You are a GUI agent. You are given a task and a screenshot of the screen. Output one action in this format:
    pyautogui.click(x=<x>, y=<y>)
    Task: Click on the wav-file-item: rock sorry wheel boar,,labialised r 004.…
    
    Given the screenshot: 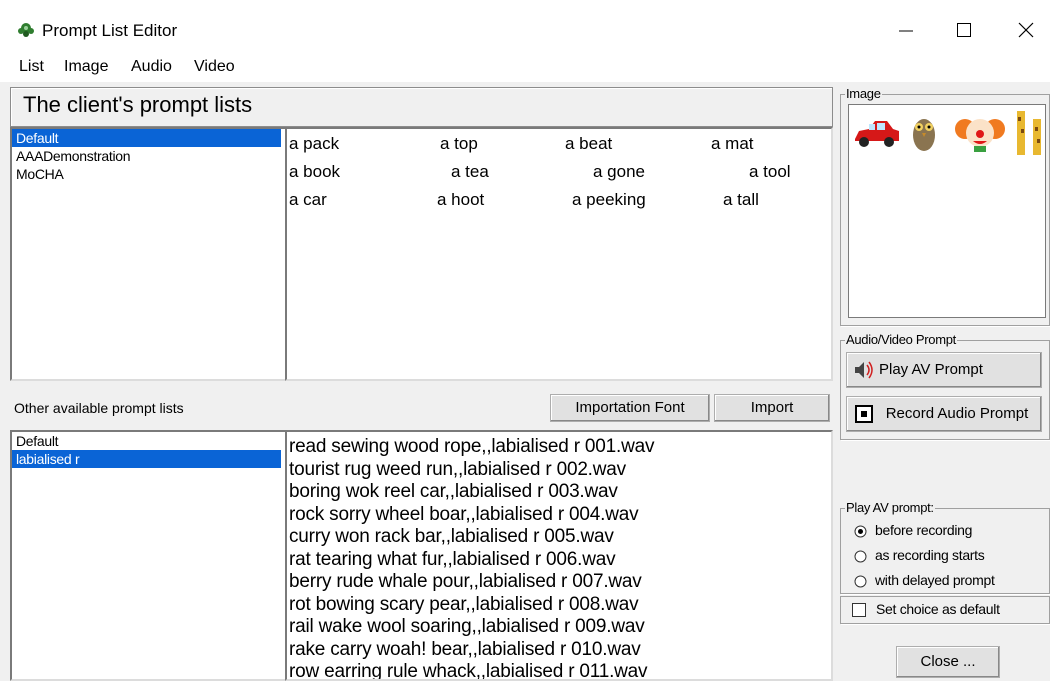 What is the action you would take?
    pyautogui.click(x=560, y=515)
    